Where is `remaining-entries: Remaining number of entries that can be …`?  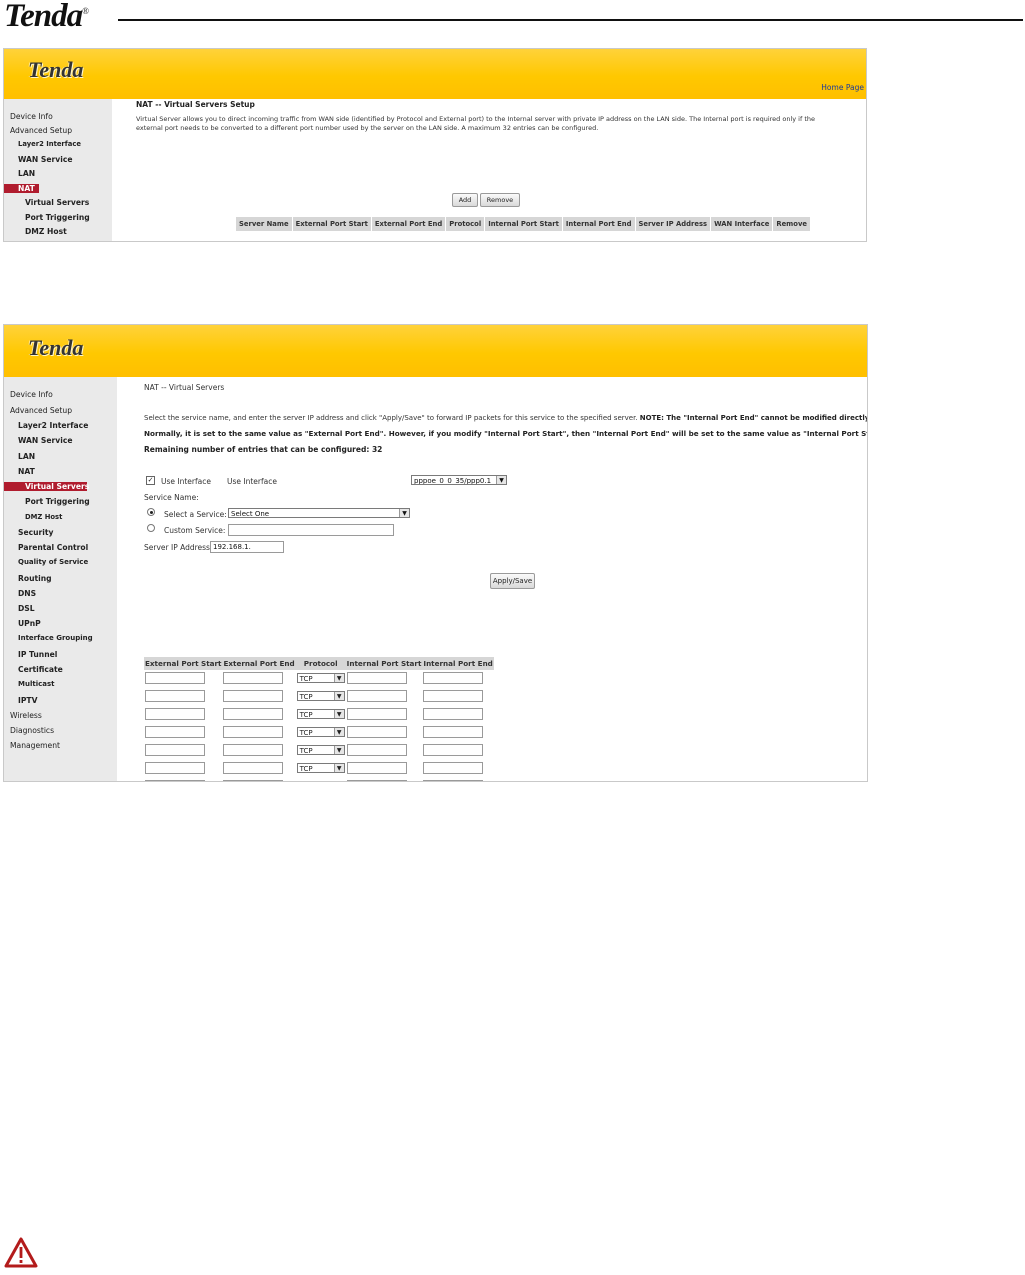
remaining-entries: Remaining number of entries that can be … is located at coordinates (263, 449).